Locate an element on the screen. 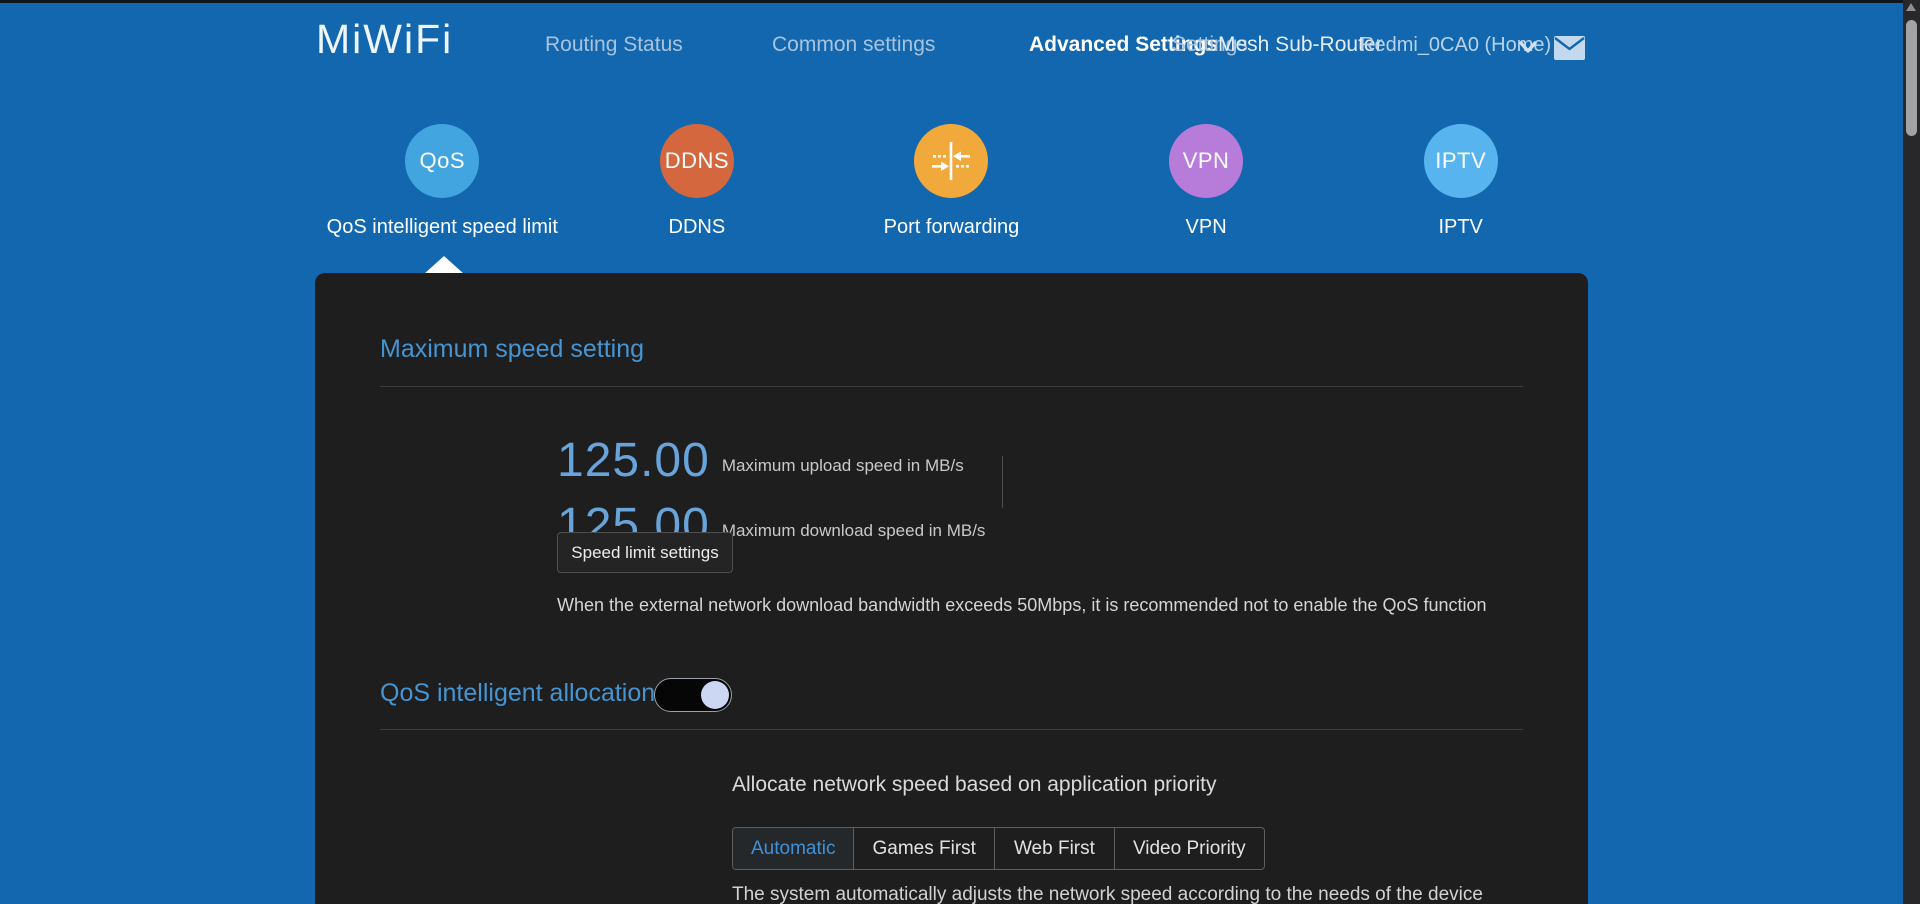 This screenshot has height=904, width=1920. tab-automatic: Automatic is located at coordinates (794, 848).